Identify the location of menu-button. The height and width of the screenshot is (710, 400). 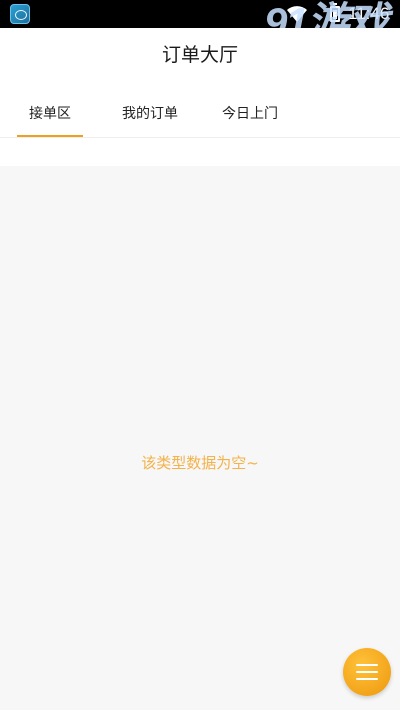
(367, 672).